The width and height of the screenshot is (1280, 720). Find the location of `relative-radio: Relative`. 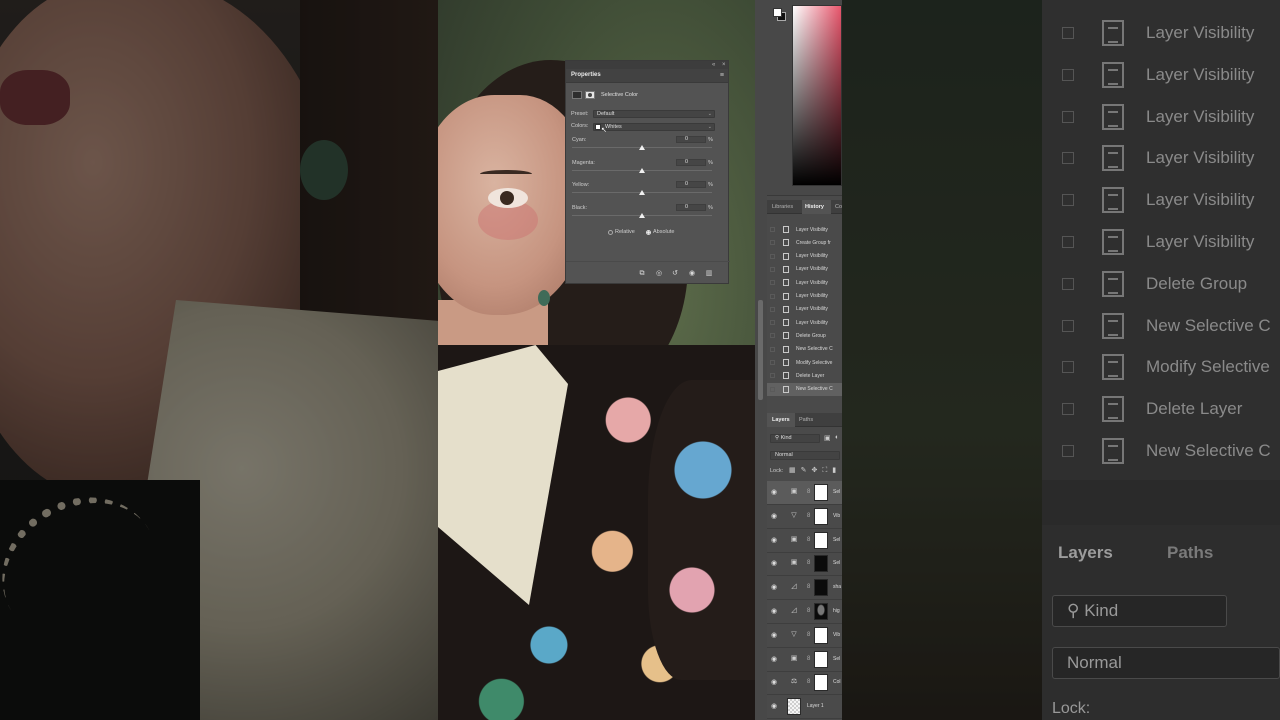

relative-radio: Relative is located at coordinates (621, 232).